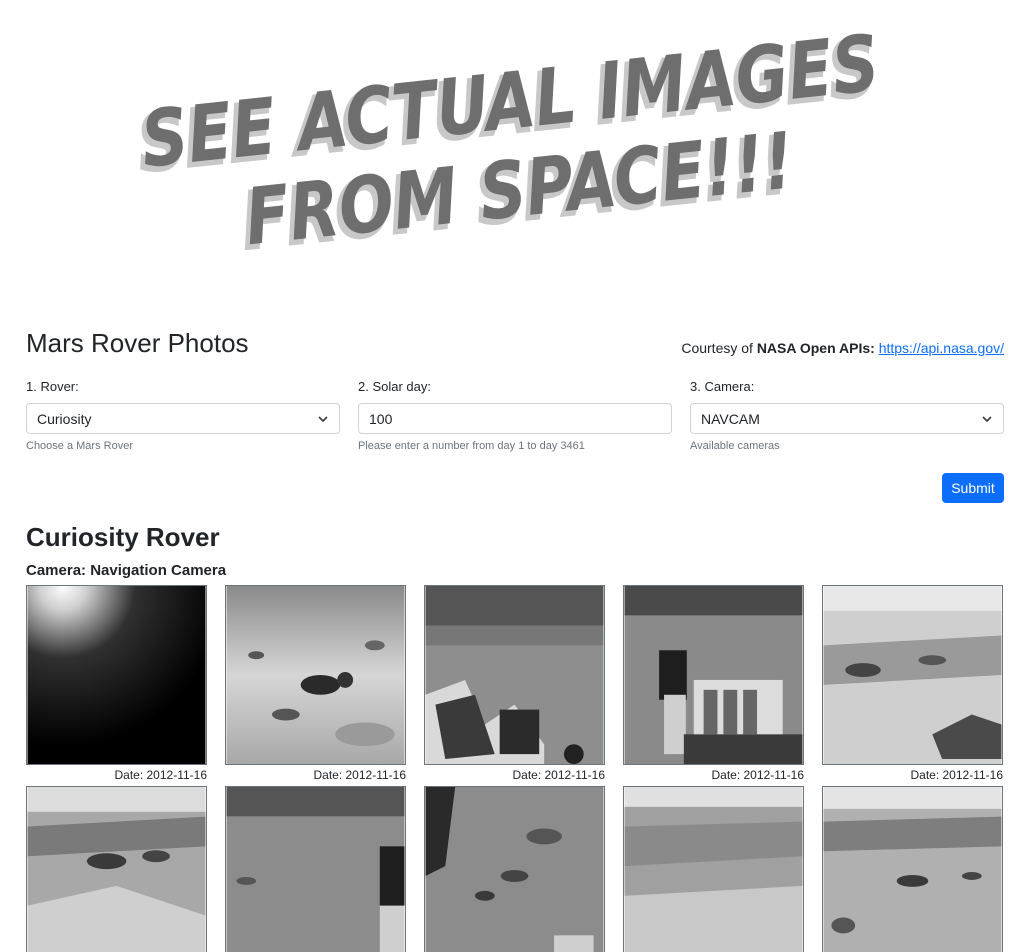  What do you see at coordinates (381, 418) in the screenshot?
I see `sol-input-value: 100` at bounding box center [381, 418].